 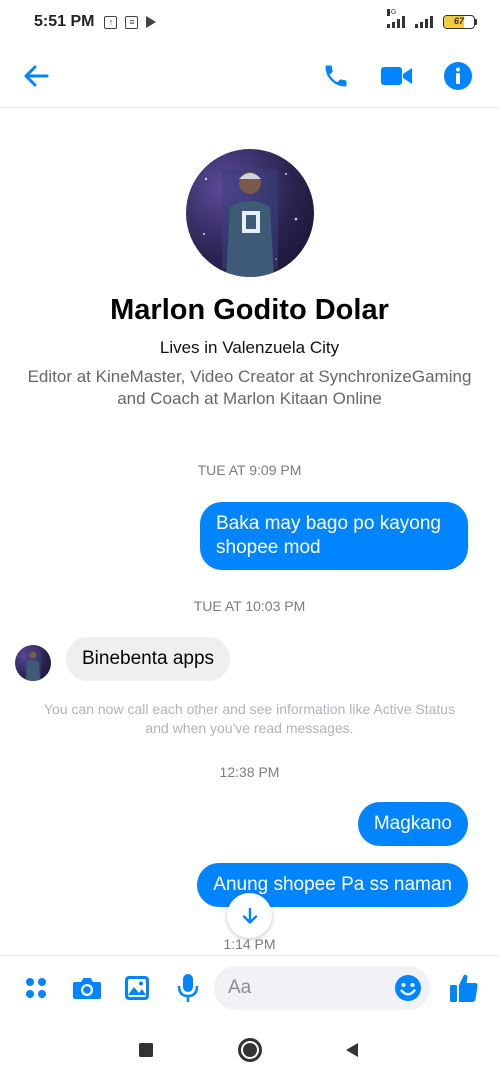 I want to click on more-actions-button, so click(x=36, y=988).